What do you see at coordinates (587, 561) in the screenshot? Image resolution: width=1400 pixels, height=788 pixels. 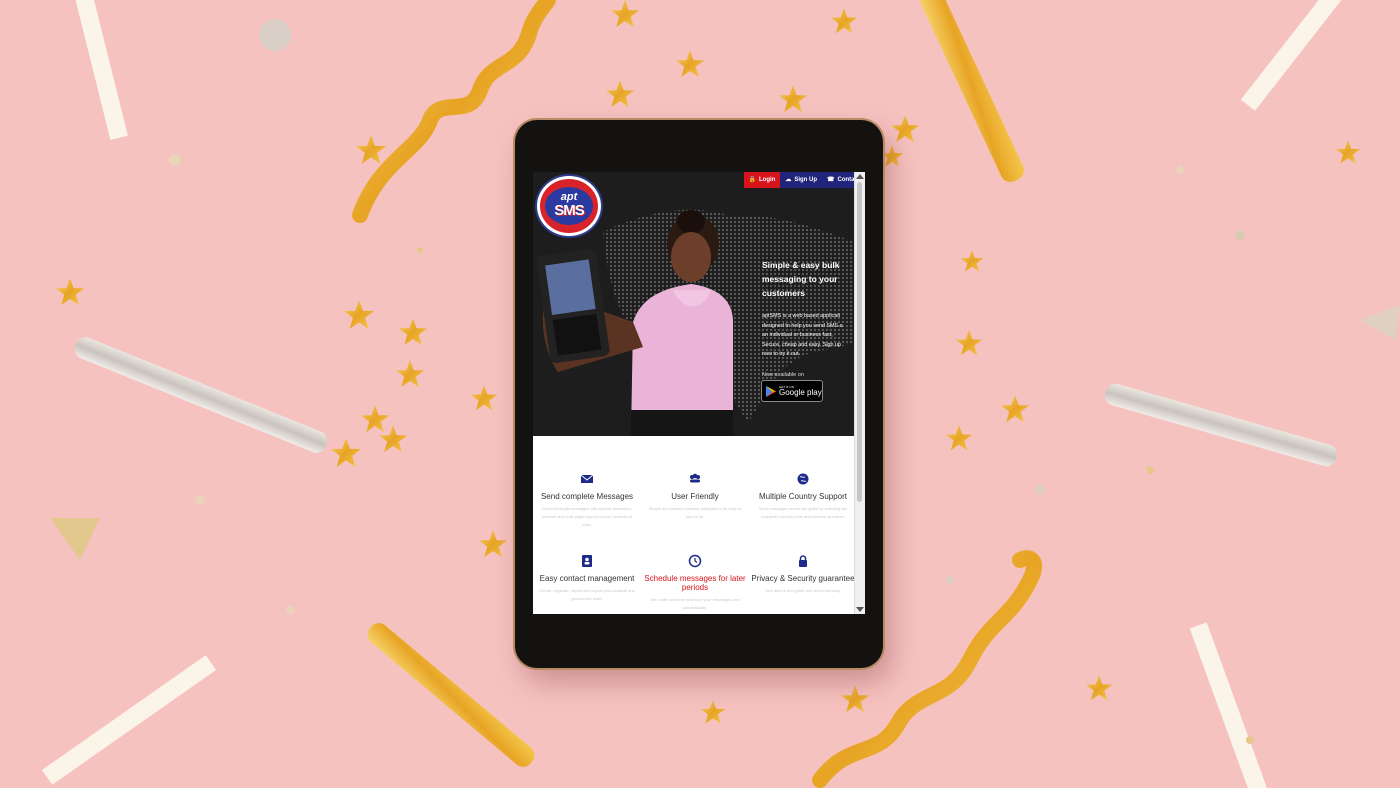 I see `contact-book-icon` at bounding box center [587, 561].